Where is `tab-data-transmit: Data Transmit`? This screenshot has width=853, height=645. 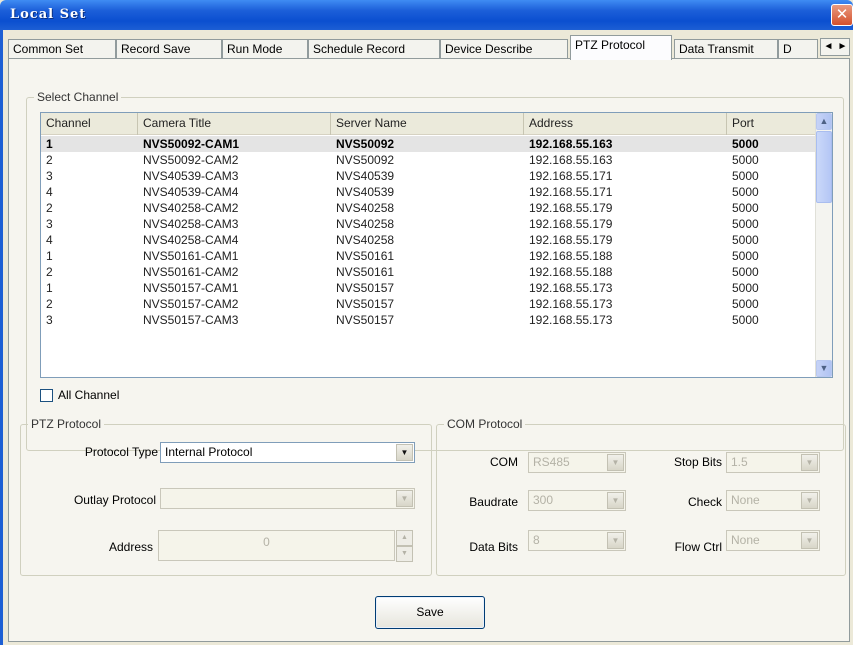 tab-data-transmit: Data Transmit is located at coordinates (726, 49).